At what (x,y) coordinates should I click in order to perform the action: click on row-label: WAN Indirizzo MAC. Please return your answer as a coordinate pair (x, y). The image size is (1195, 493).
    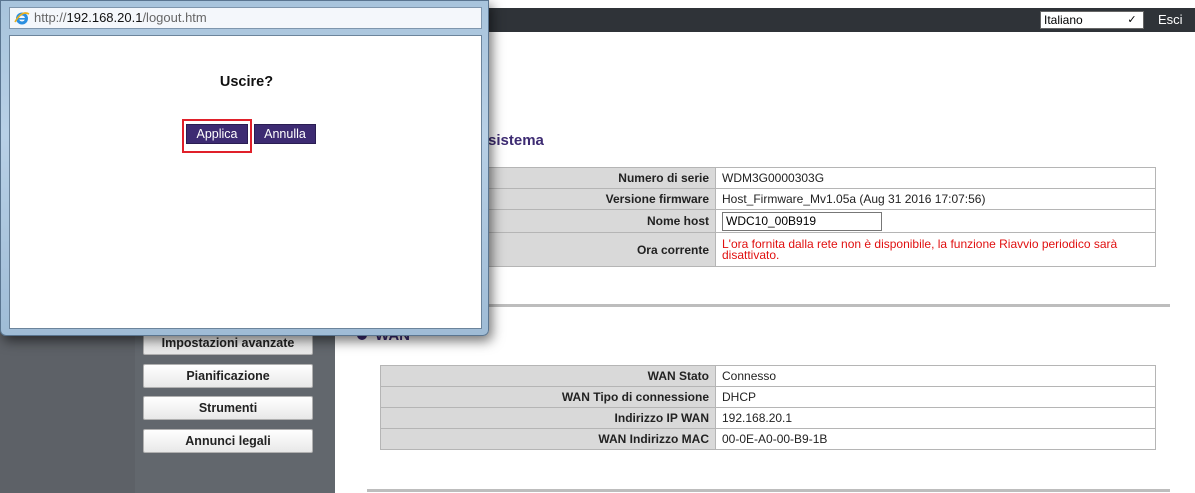
    Looking at the image, I should click on (548, 439).